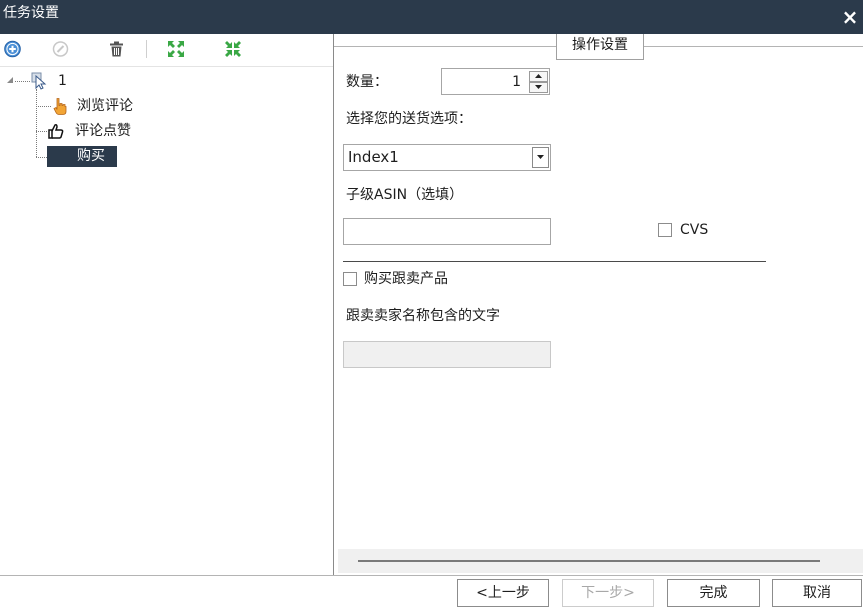 The image size is (863, 611). Describe the element at coordinates (31, 13) in the screenshot. I see `window-title: 任务设置` at that location.